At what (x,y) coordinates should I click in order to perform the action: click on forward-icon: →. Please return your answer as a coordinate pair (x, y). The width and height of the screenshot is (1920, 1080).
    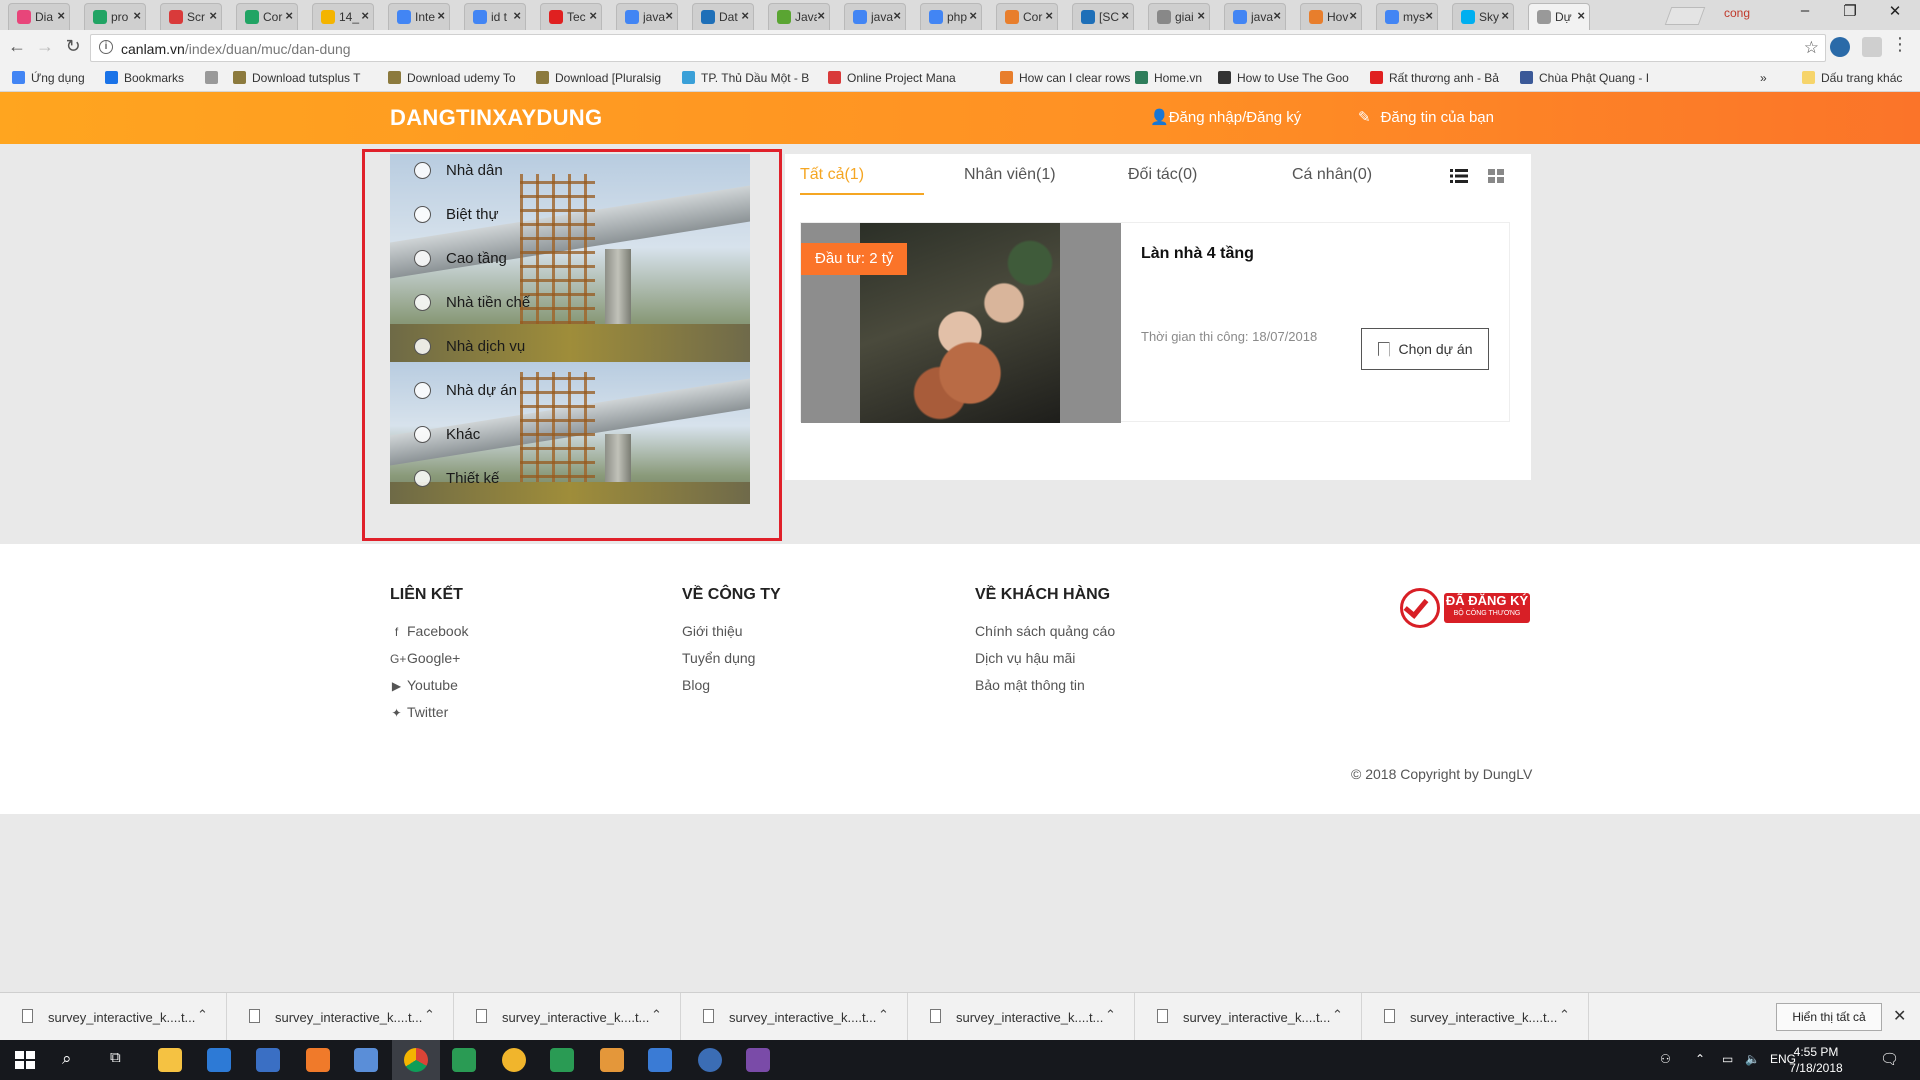
    Looking at the image, I should click on (45, 46).